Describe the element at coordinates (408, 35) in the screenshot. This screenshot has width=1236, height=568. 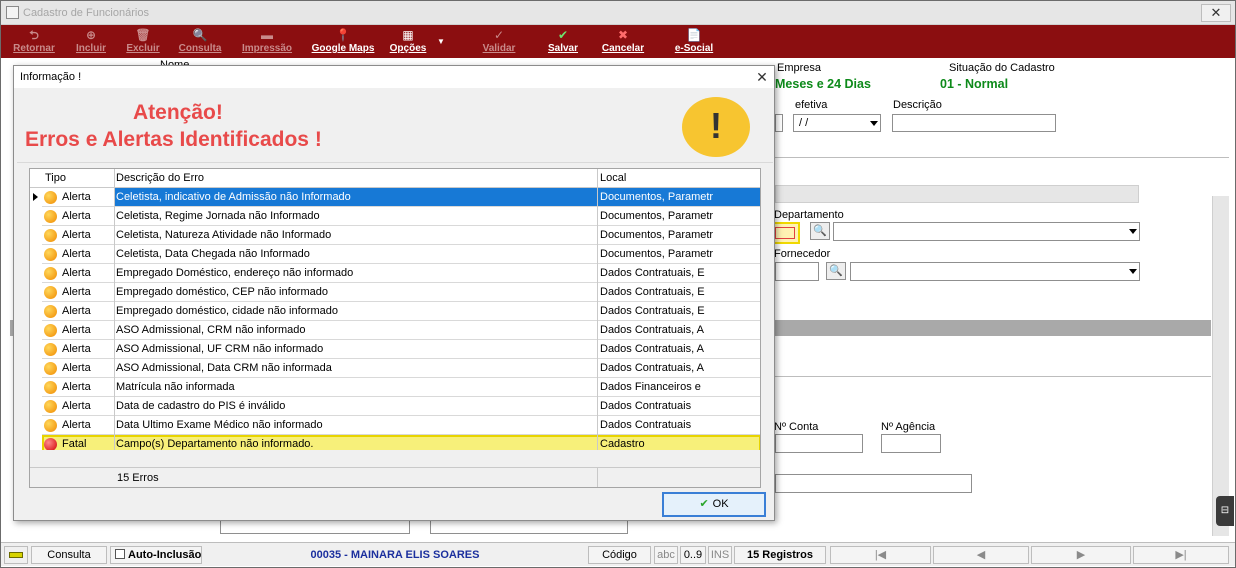
I see `grid-icon: ▦` at that location.